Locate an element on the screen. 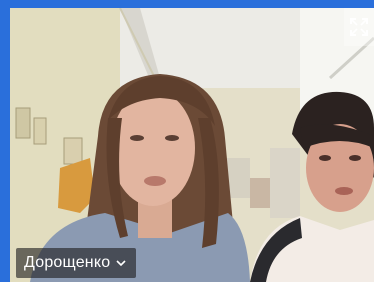 The height and width of the screenshot is (282, 374). fullscreen-button is located at coordinates (359, 27).